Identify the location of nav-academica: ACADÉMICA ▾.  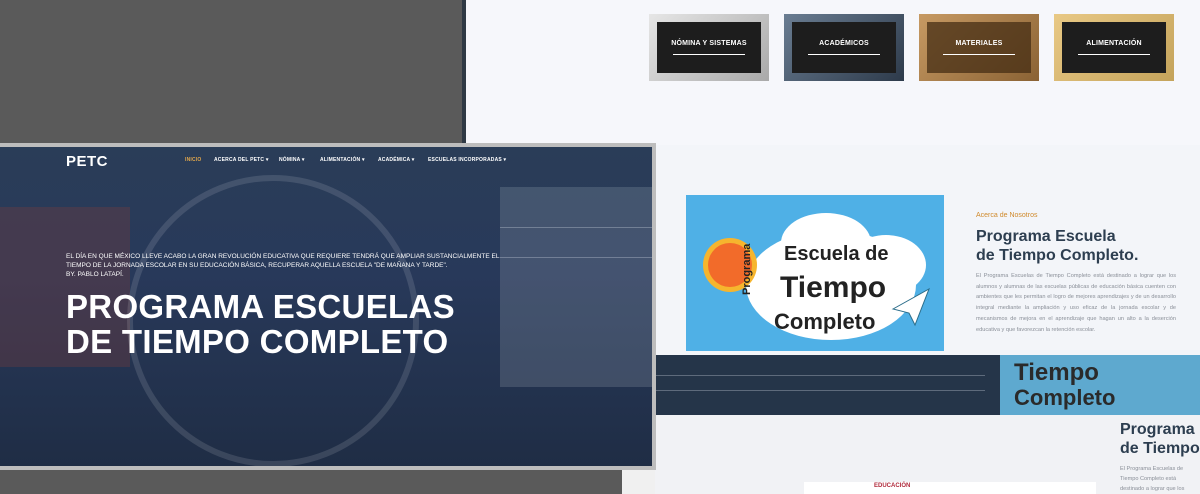
(396, 160).